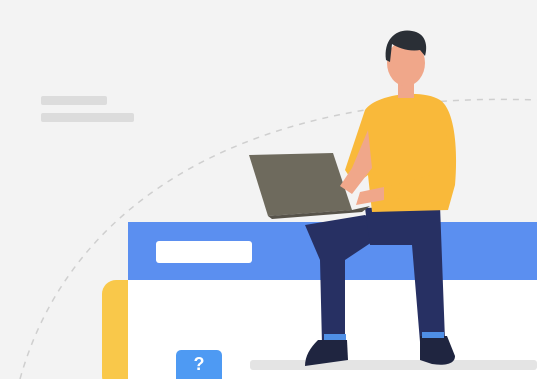 This screenshot has width=537, height=379. I want to click on person-sock-left, so click(335, 337).